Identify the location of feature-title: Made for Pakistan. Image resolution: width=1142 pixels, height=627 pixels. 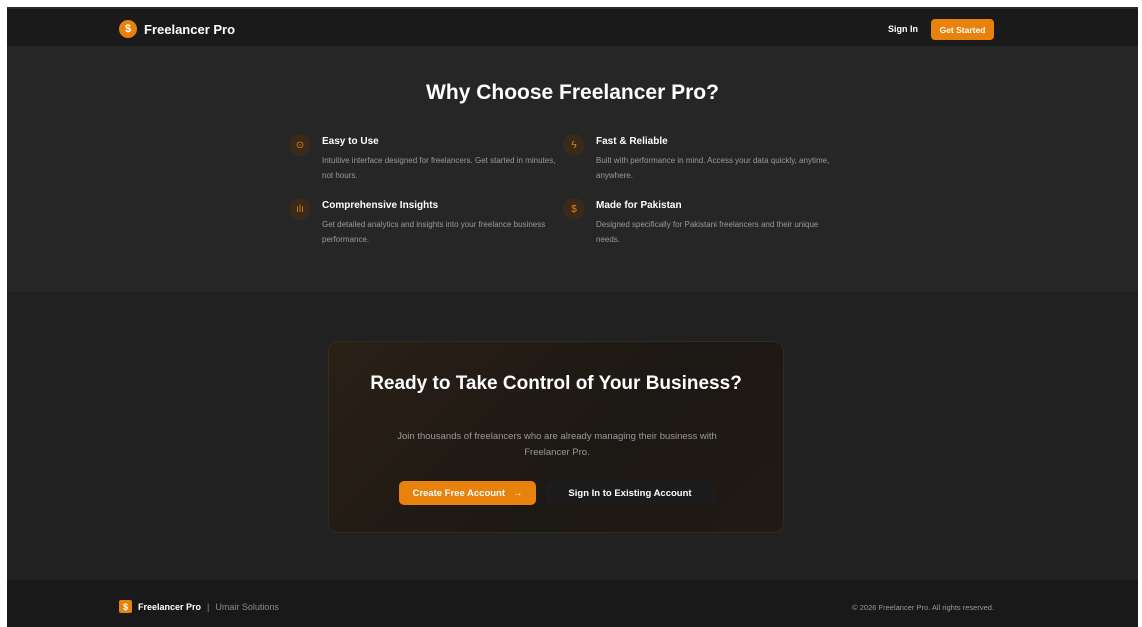
(639, 205).